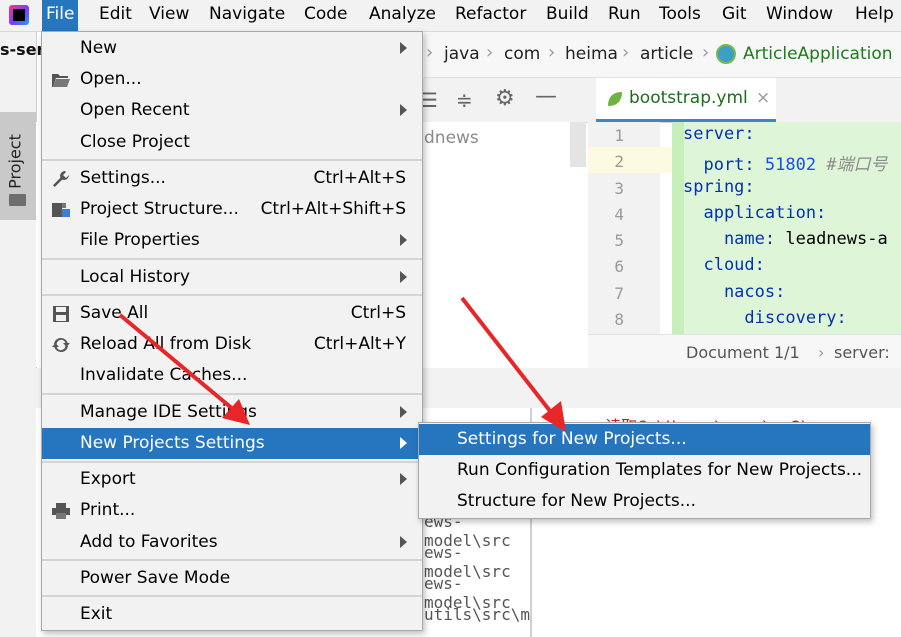  Describe the element at coordinates (619, 319) in the screenshot. I see `line-number: 8` at that location.